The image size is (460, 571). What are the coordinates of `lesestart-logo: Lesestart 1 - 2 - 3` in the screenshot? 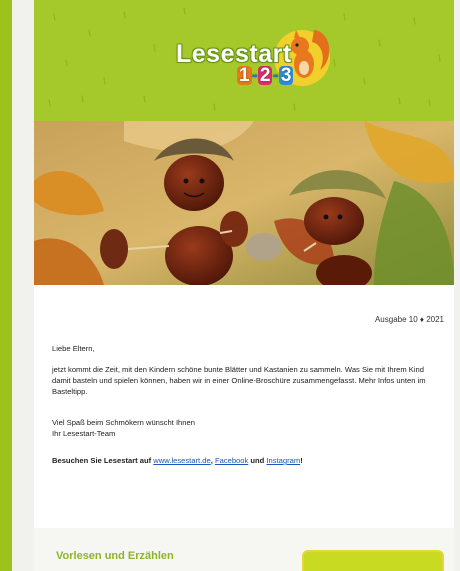 It's located at (254, 57).